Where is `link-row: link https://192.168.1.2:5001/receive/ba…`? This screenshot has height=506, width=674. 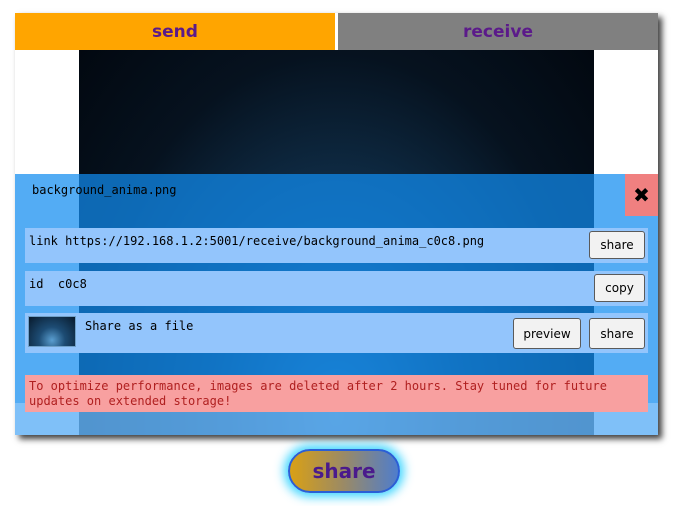 link-row: link https://192.168.1.2:5001/receive/ba… is located at coordinates (336, 245).